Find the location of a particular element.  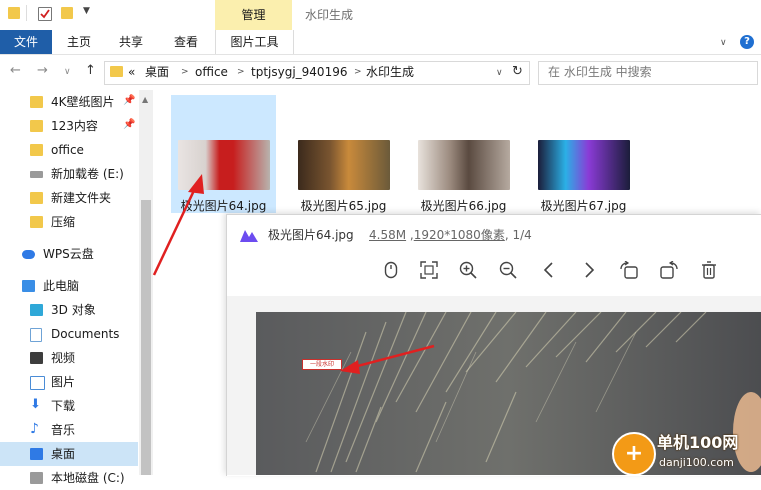

back-icon: ← is located at coordinates (15, 70).